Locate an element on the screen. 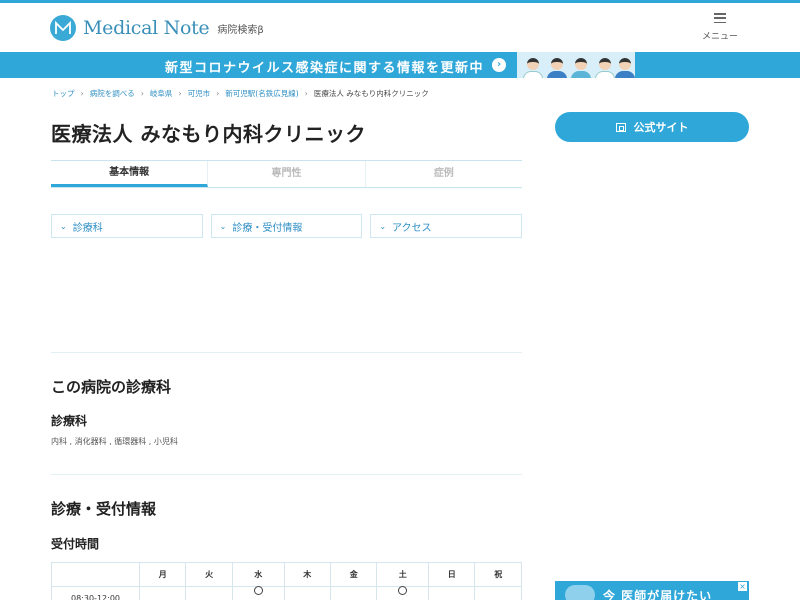 This screenshot has height=600, width=800. covid-banner: 新型コロナウイルス感染症に関する情報を更新中 › is located at coordinates (400, 65).